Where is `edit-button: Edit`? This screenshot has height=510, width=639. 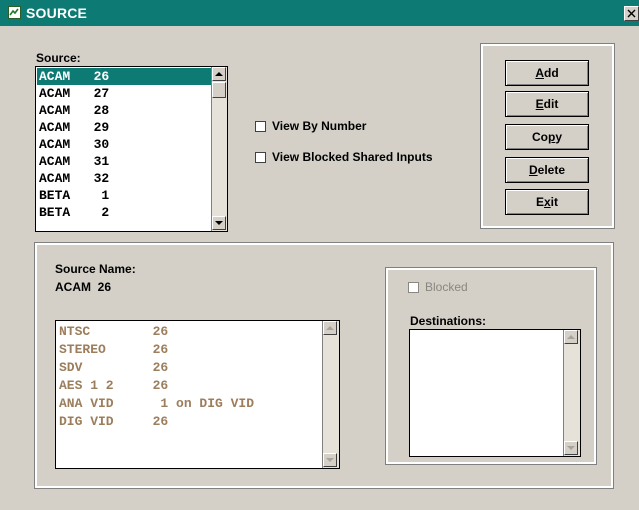
edit-button: Edit is located at coordinates (547, 104).